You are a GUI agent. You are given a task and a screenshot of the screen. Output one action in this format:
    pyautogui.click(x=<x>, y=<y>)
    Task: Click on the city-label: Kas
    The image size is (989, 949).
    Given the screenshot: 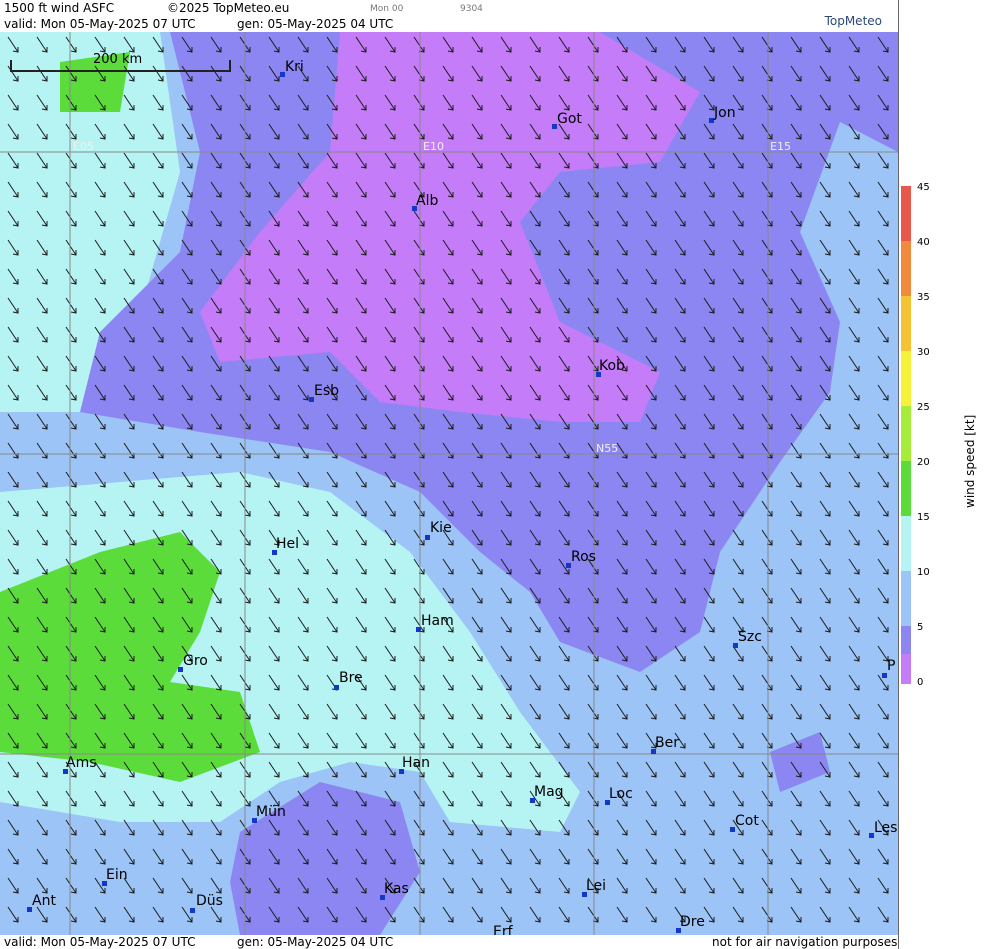 What is the action you would take?
    pyautogui.click(x=396, y=889)
    